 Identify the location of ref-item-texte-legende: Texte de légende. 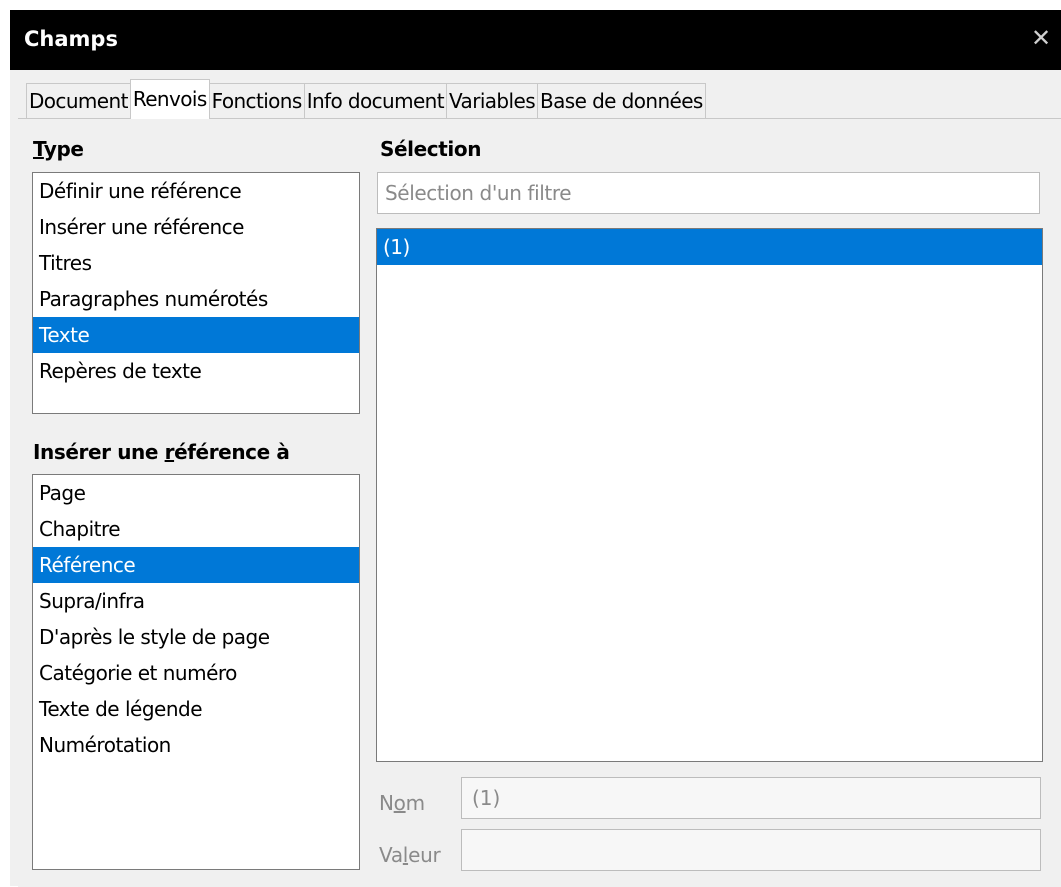
(196, 709).